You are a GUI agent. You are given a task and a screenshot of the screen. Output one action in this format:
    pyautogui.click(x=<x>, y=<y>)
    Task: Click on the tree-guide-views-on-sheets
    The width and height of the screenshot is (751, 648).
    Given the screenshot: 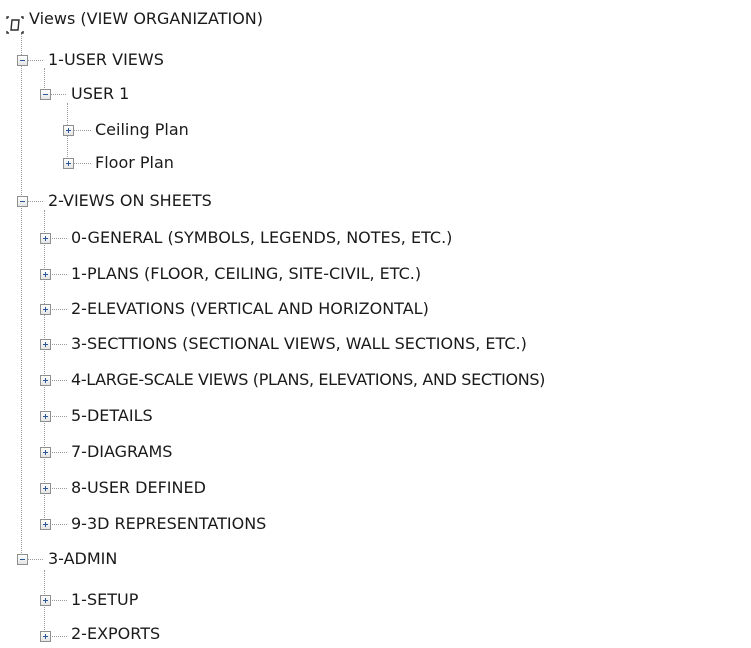 What is the action you would take?
    pyautogui.click(x=44, y=367)
    